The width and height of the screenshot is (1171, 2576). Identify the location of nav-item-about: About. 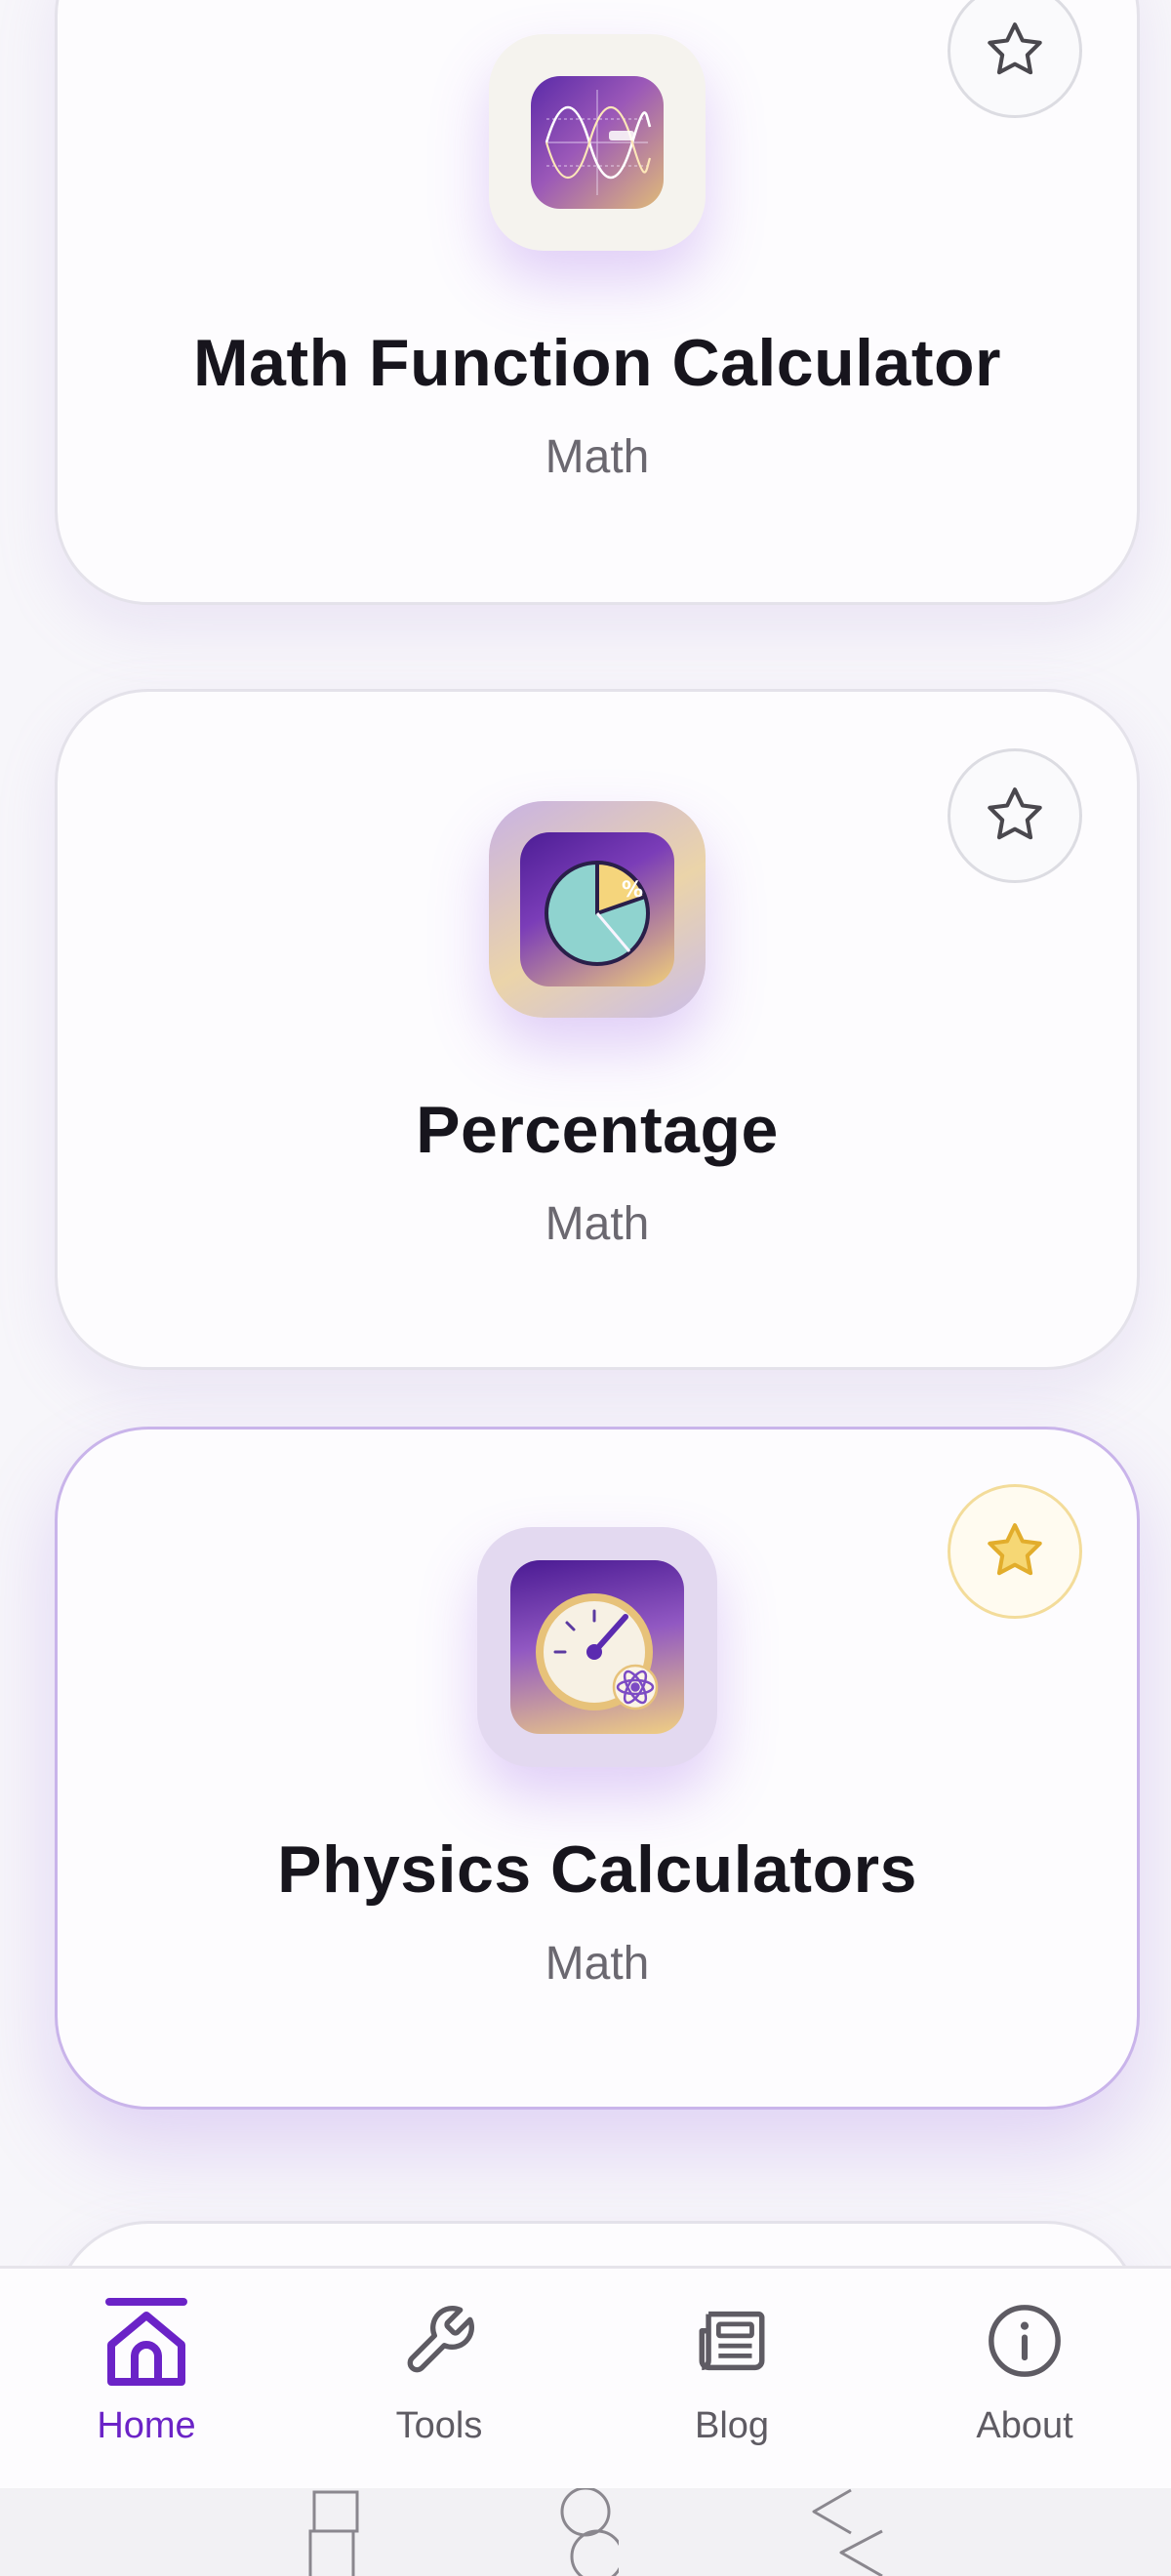
(1024, 2378).